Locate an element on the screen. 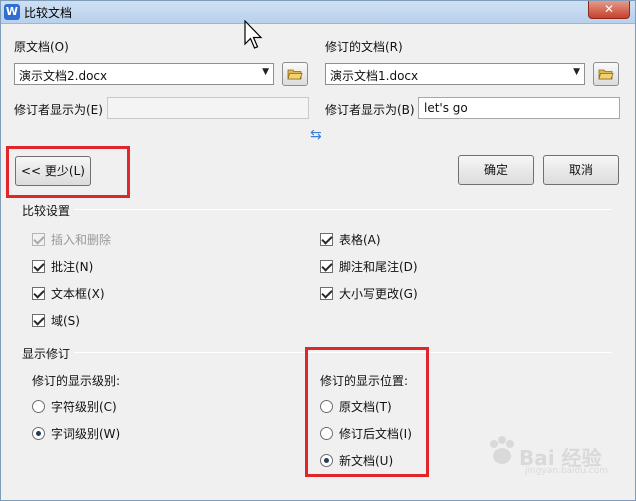  compare-settings-title: 比较设置 is located at coordinates (48, 210).